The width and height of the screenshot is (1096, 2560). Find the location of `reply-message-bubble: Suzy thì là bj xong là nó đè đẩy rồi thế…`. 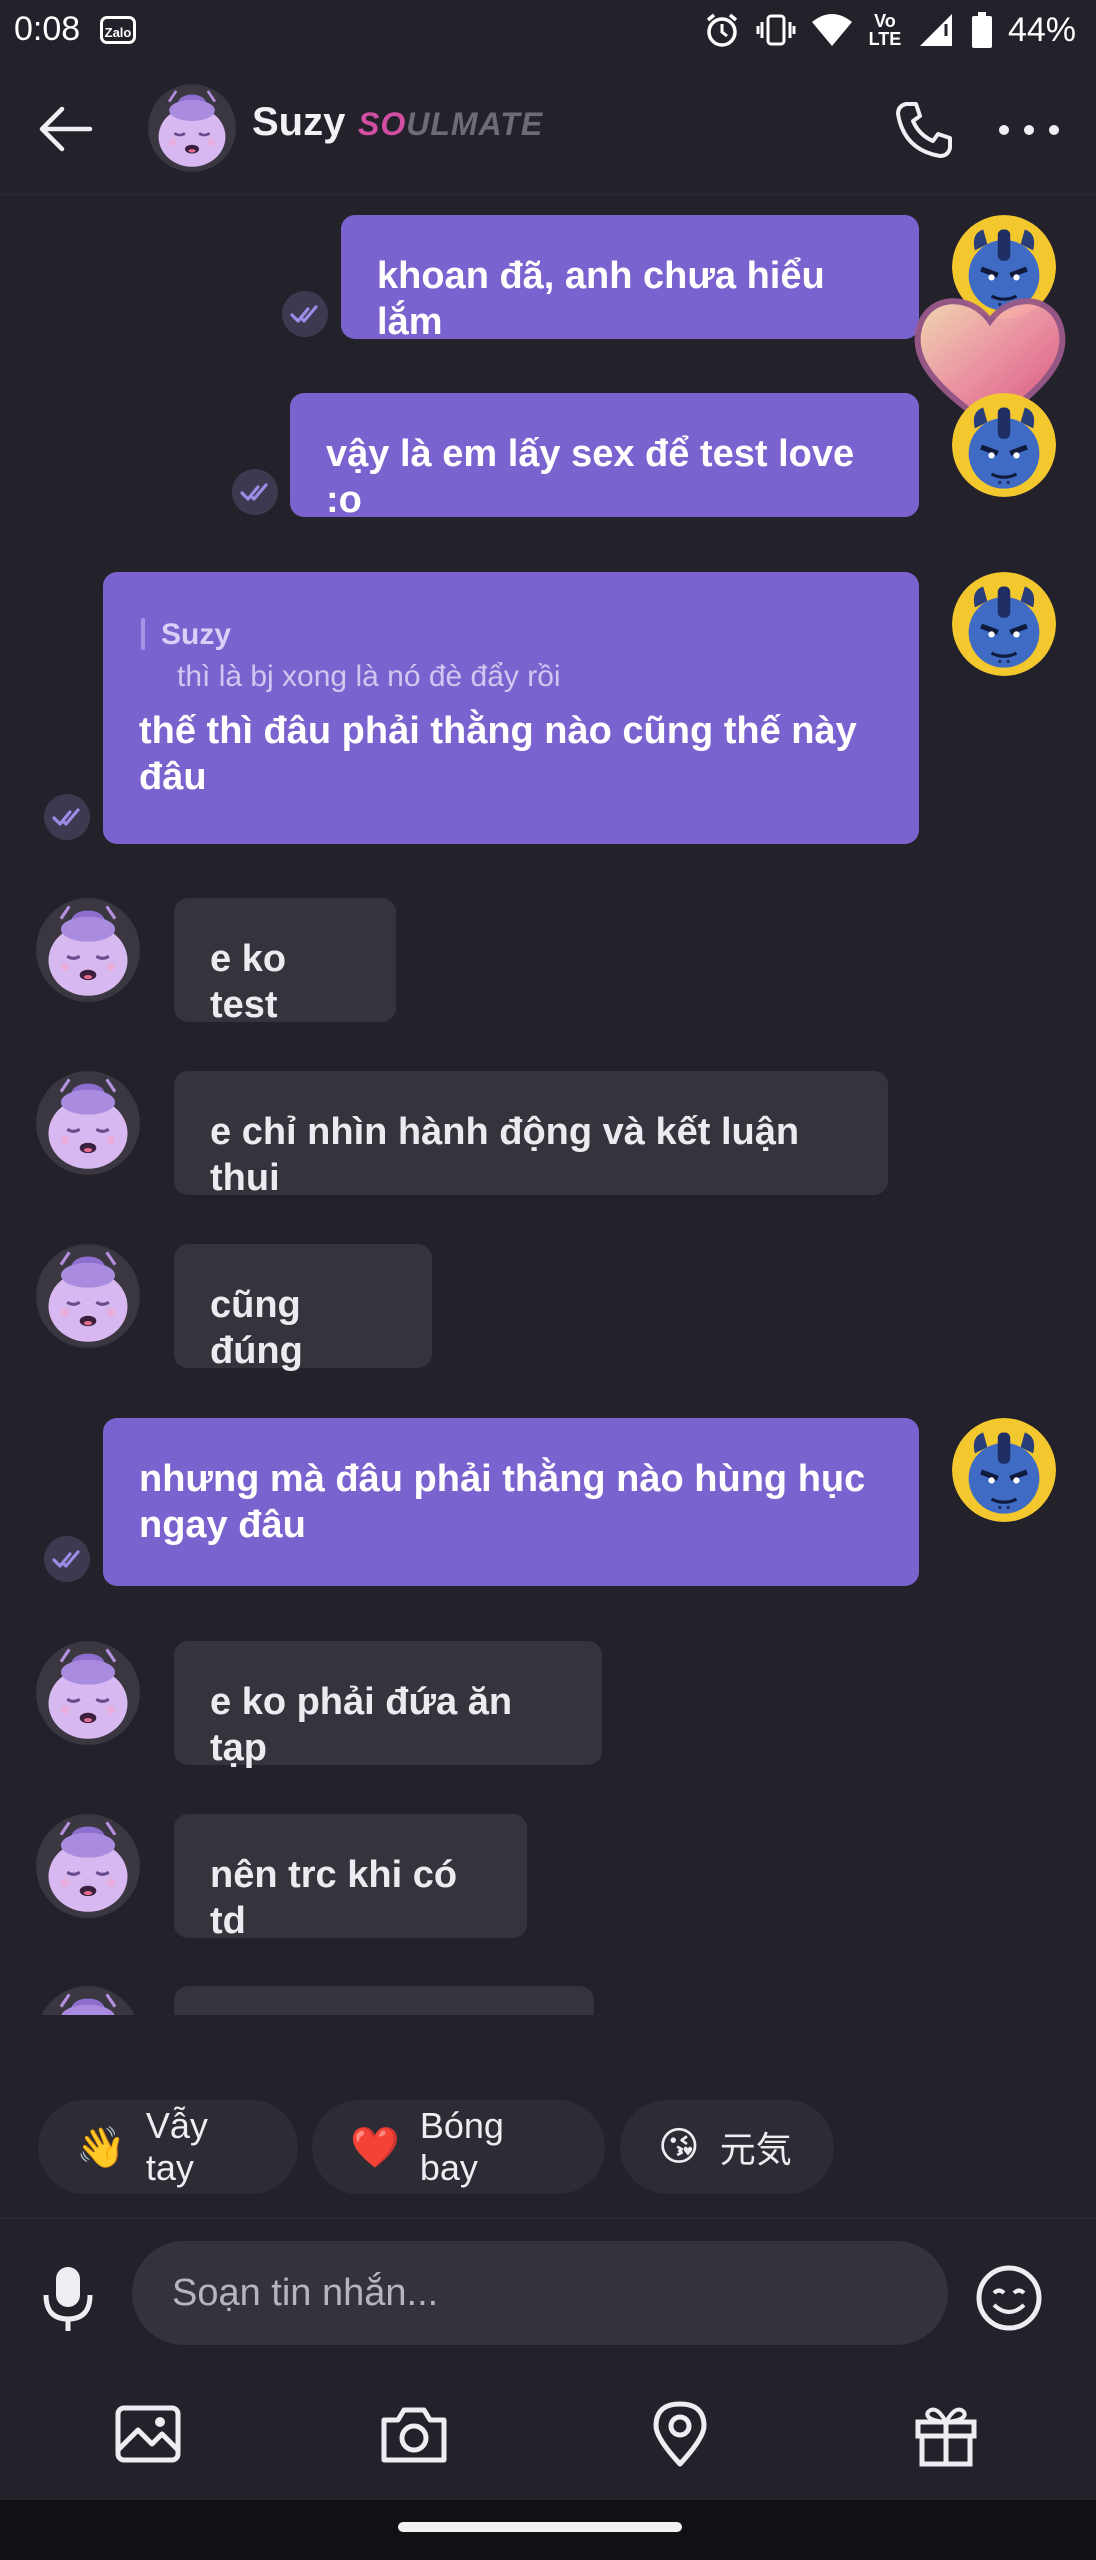

reply-message-bubble: Suzy thì là bj xong là nó đè đẩy rồi thế… is located at coordinates (511, 708).